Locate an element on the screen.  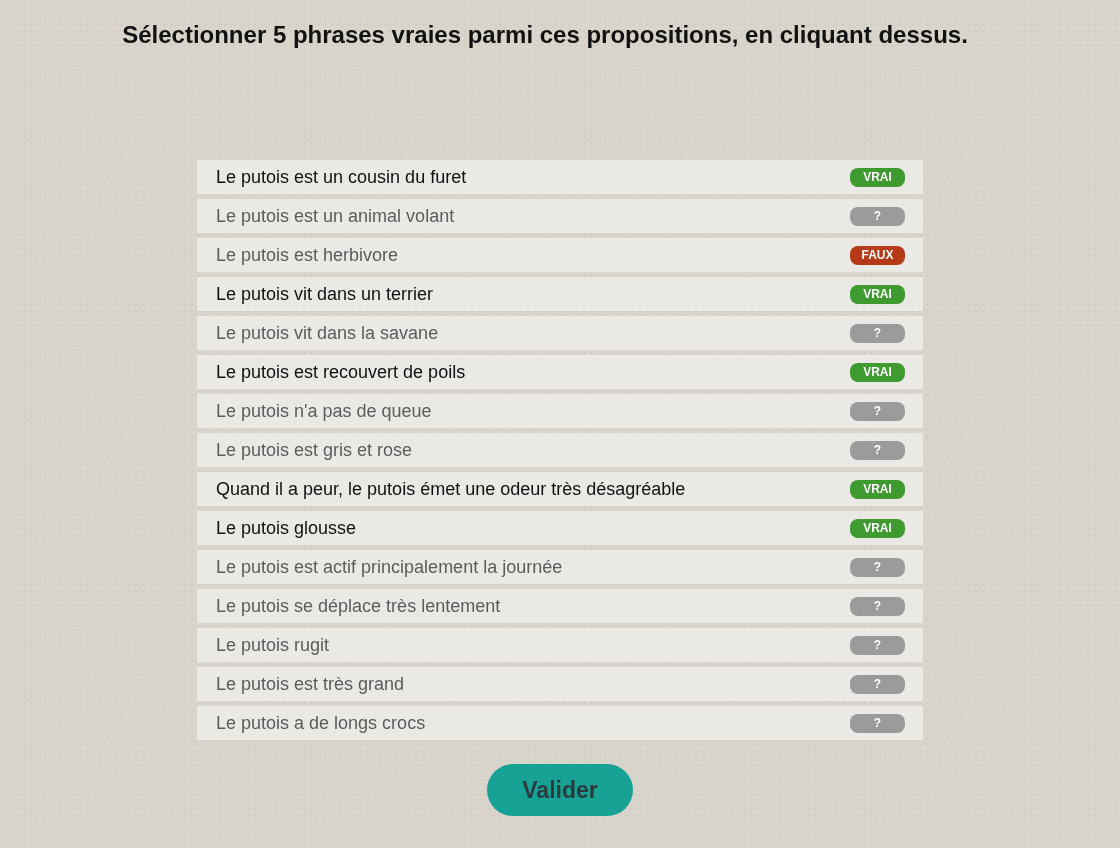
statement-text: Le putois vit dans la savane is located at coordinates (327, 333).